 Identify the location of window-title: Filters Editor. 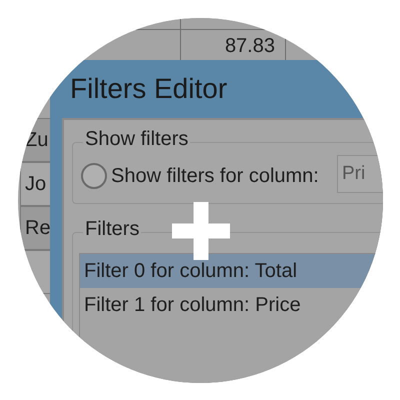
(149, 89).